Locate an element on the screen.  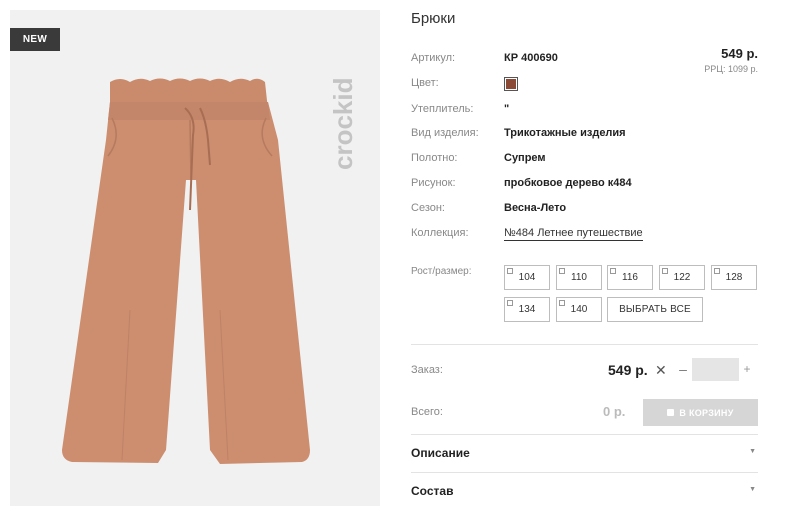
size-option-104: 104 is located at coordinates (527, 277).